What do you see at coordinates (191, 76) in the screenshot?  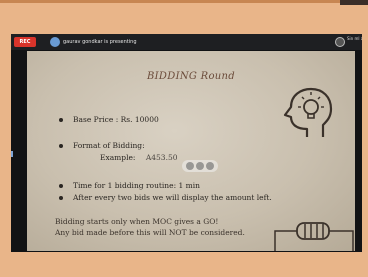 I see `slide-title: BIDDING Round` at bounding box center [191, 76].